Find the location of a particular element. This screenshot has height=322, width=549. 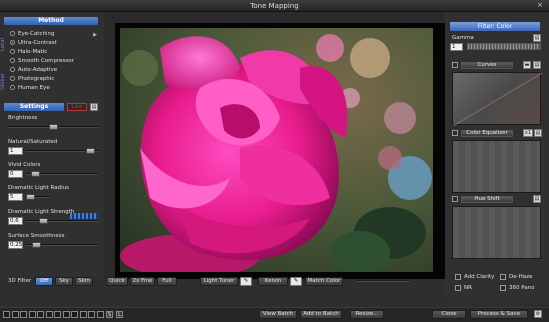

curves-graph is located at coordinates (497, 99).